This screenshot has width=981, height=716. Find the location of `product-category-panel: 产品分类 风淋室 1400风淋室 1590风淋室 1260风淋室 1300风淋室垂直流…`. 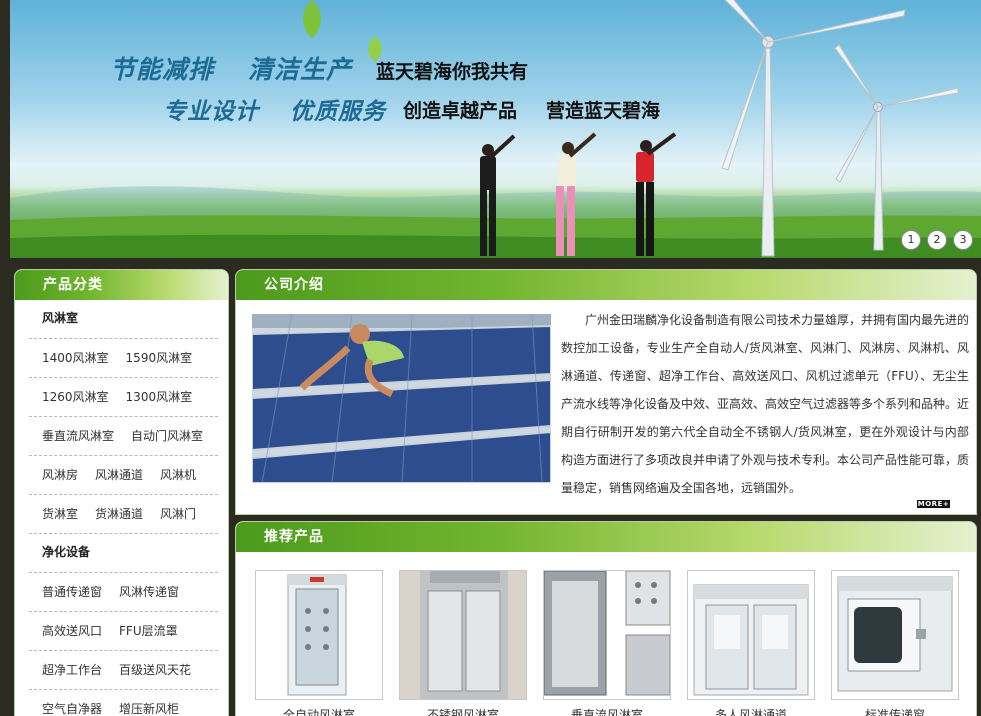

product-category-panel: 产品分类 风淋室 1400风淋室 1590风淋室 1260风淋室 1300风淋室垂直流… is located at coordinates (121, 492).